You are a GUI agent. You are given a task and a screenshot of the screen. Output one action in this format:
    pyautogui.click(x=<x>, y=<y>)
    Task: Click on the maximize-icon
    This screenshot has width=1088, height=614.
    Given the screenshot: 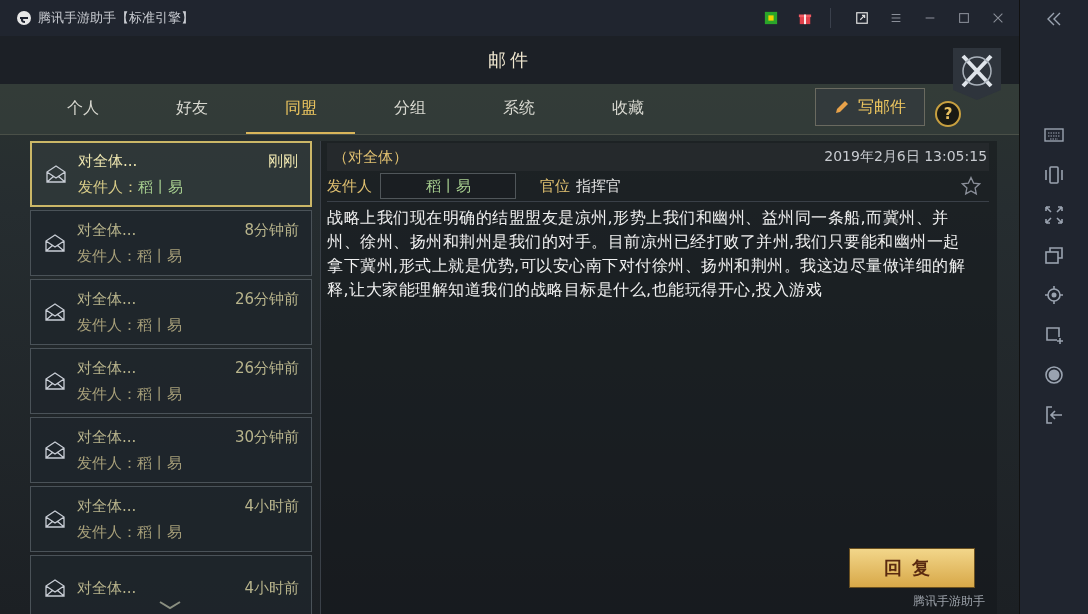 What is the action you would take?
    pyautogui.click(x=964, y=18)
    